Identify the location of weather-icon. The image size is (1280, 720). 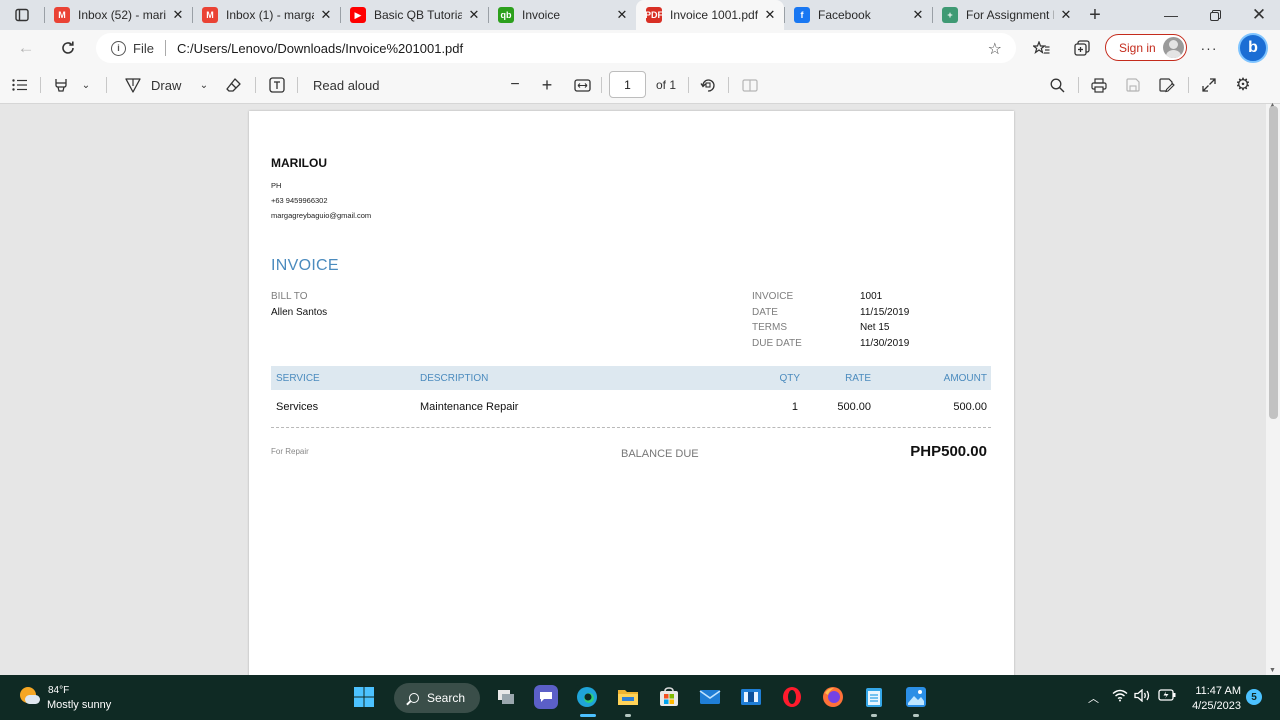
(30, 697).